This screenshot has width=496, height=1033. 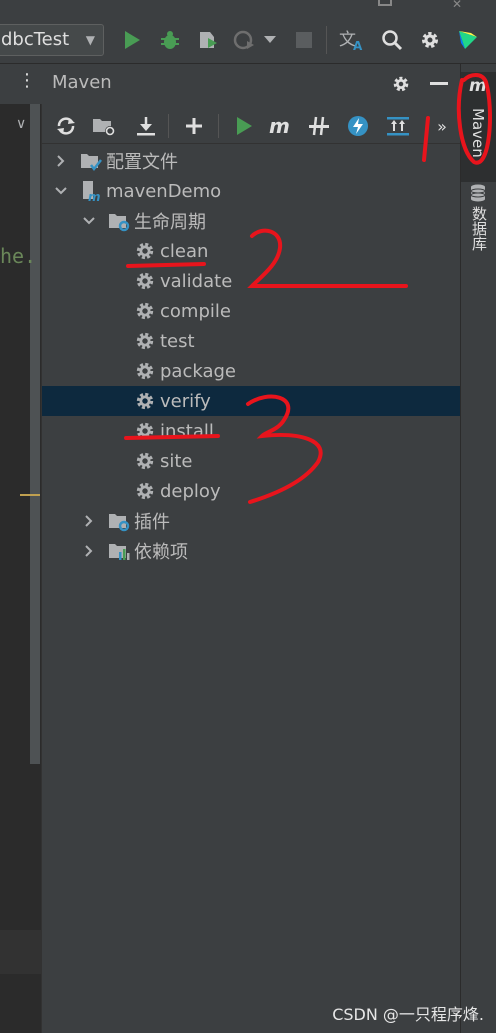 What do you see at coordinates (177, 341) in the screenshot?
I see `tree-item-label: test` at bounding box center [177, 341].